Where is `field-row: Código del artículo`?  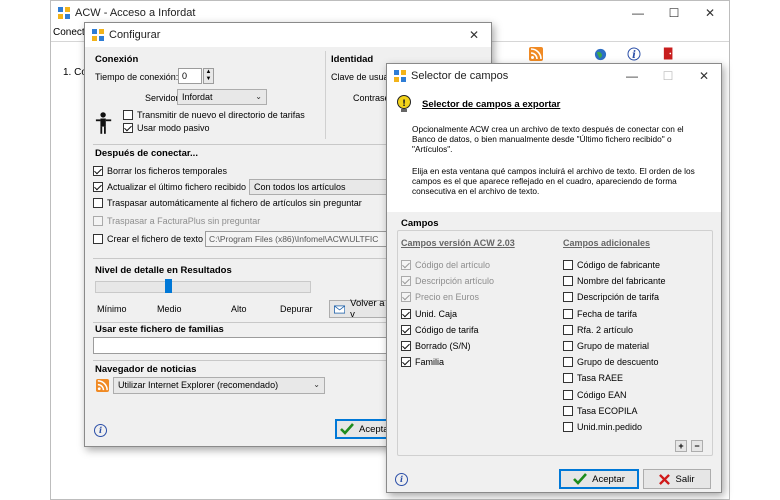 field-row: Código del artículo is located at coordinates (445, 265).